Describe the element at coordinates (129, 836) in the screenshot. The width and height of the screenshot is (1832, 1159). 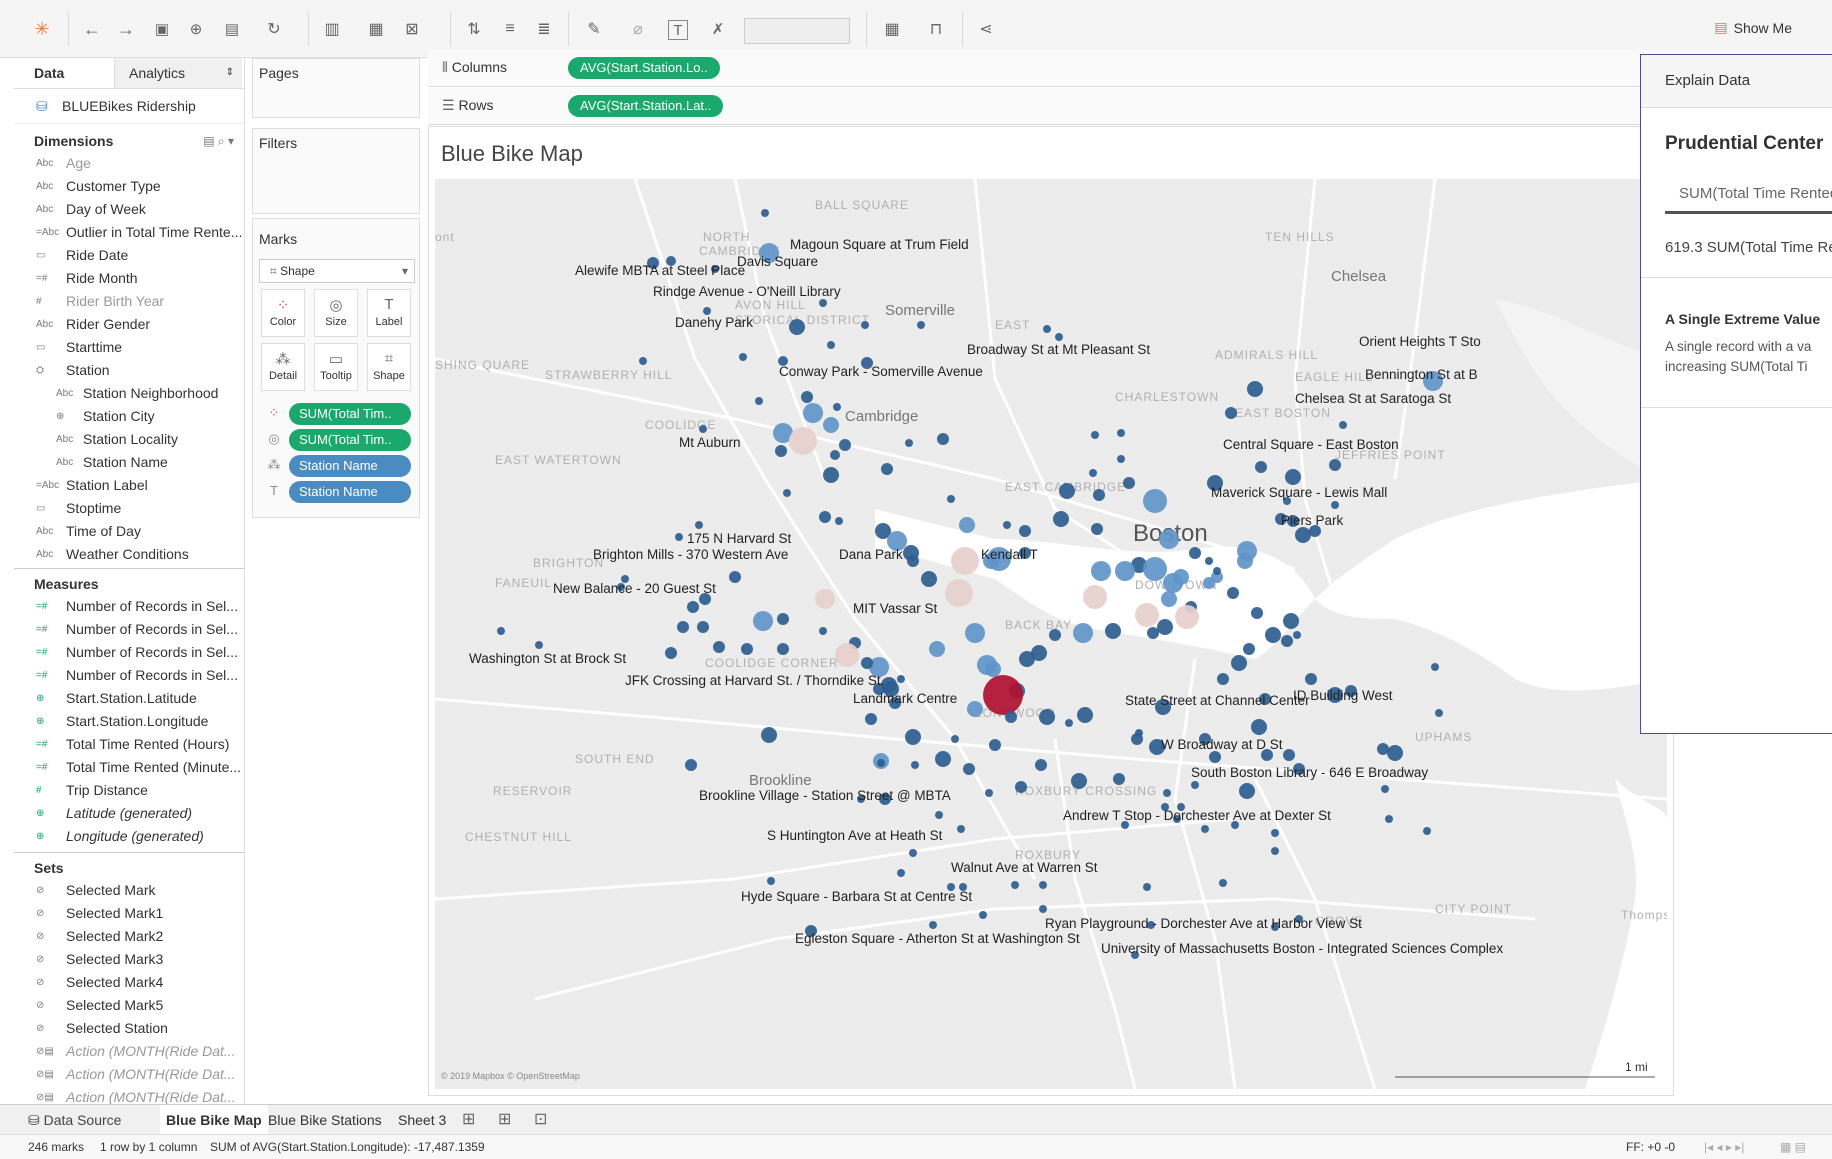
I see `measures-field: ⊕ Longitude (generated)` at that location.